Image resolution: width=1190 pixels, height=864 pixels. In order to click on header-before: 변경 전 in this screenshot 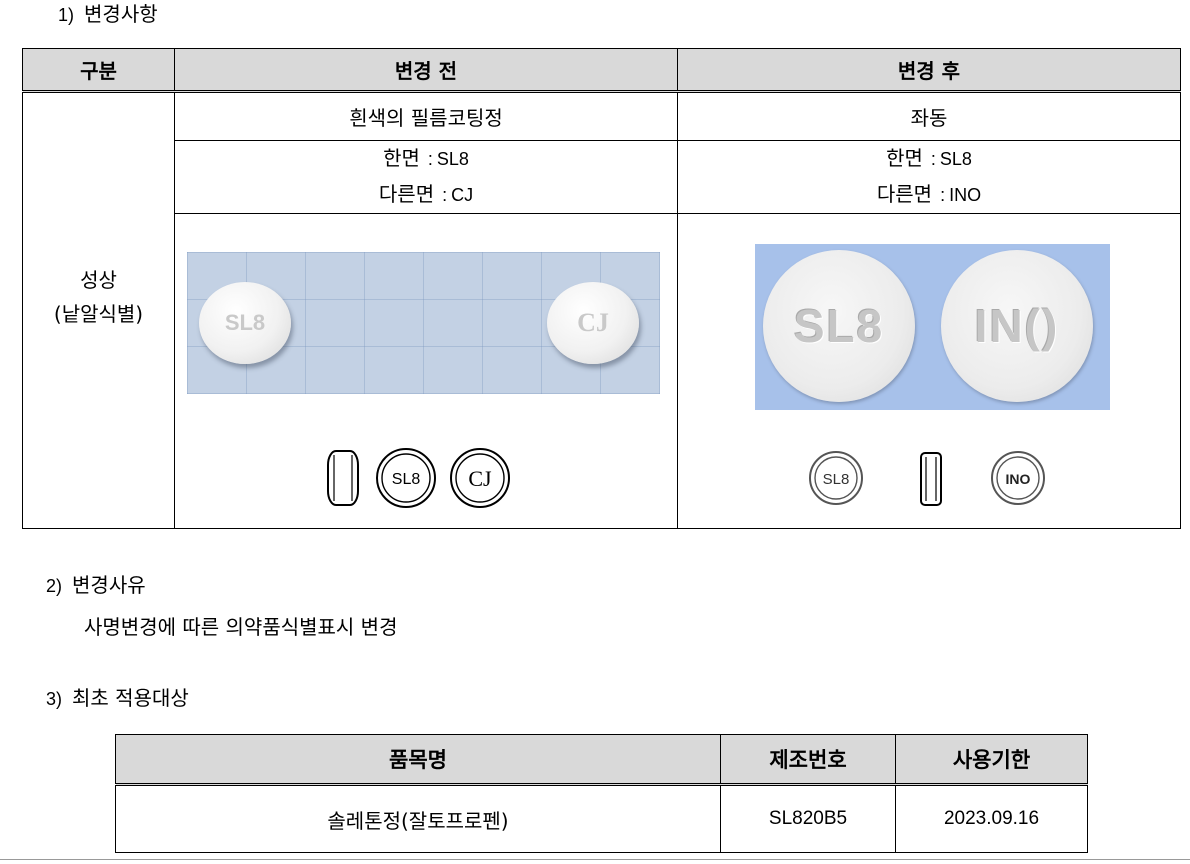, I will do `click(426, 70)`.